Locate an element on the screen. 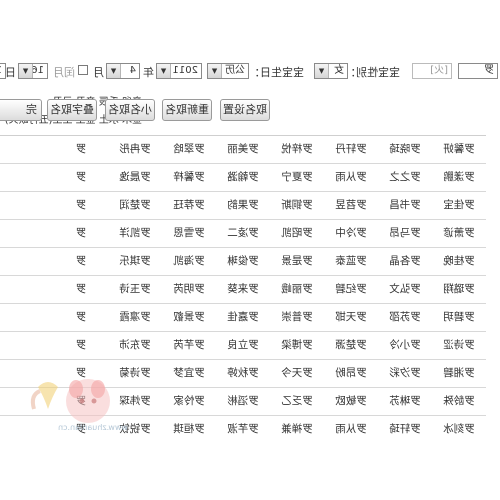 This screenshot has width=500, height=500. month-select: 4 ▼ is located at coordinates (123, 71).